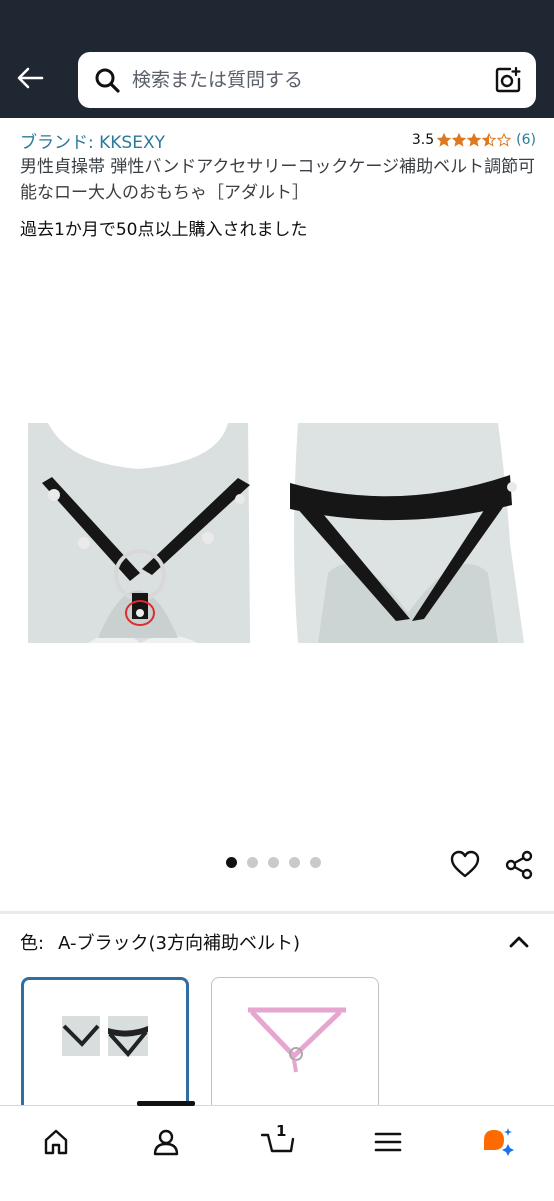 This screenshot has width=554, height=1201. I want to click on back-arrow-icon, so click(30, 78).